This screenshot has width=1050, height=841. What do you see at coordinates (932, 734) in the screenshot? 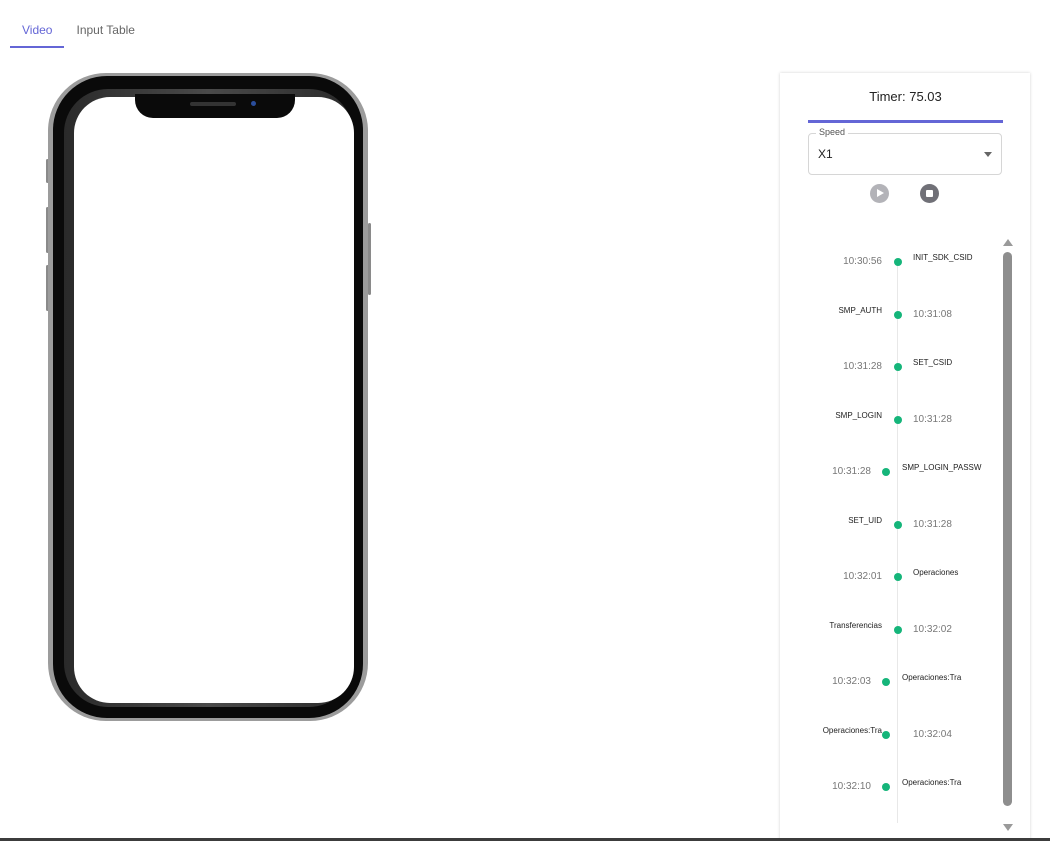
I see `event-time: 10:32:04` at bounding box center [932, 734].